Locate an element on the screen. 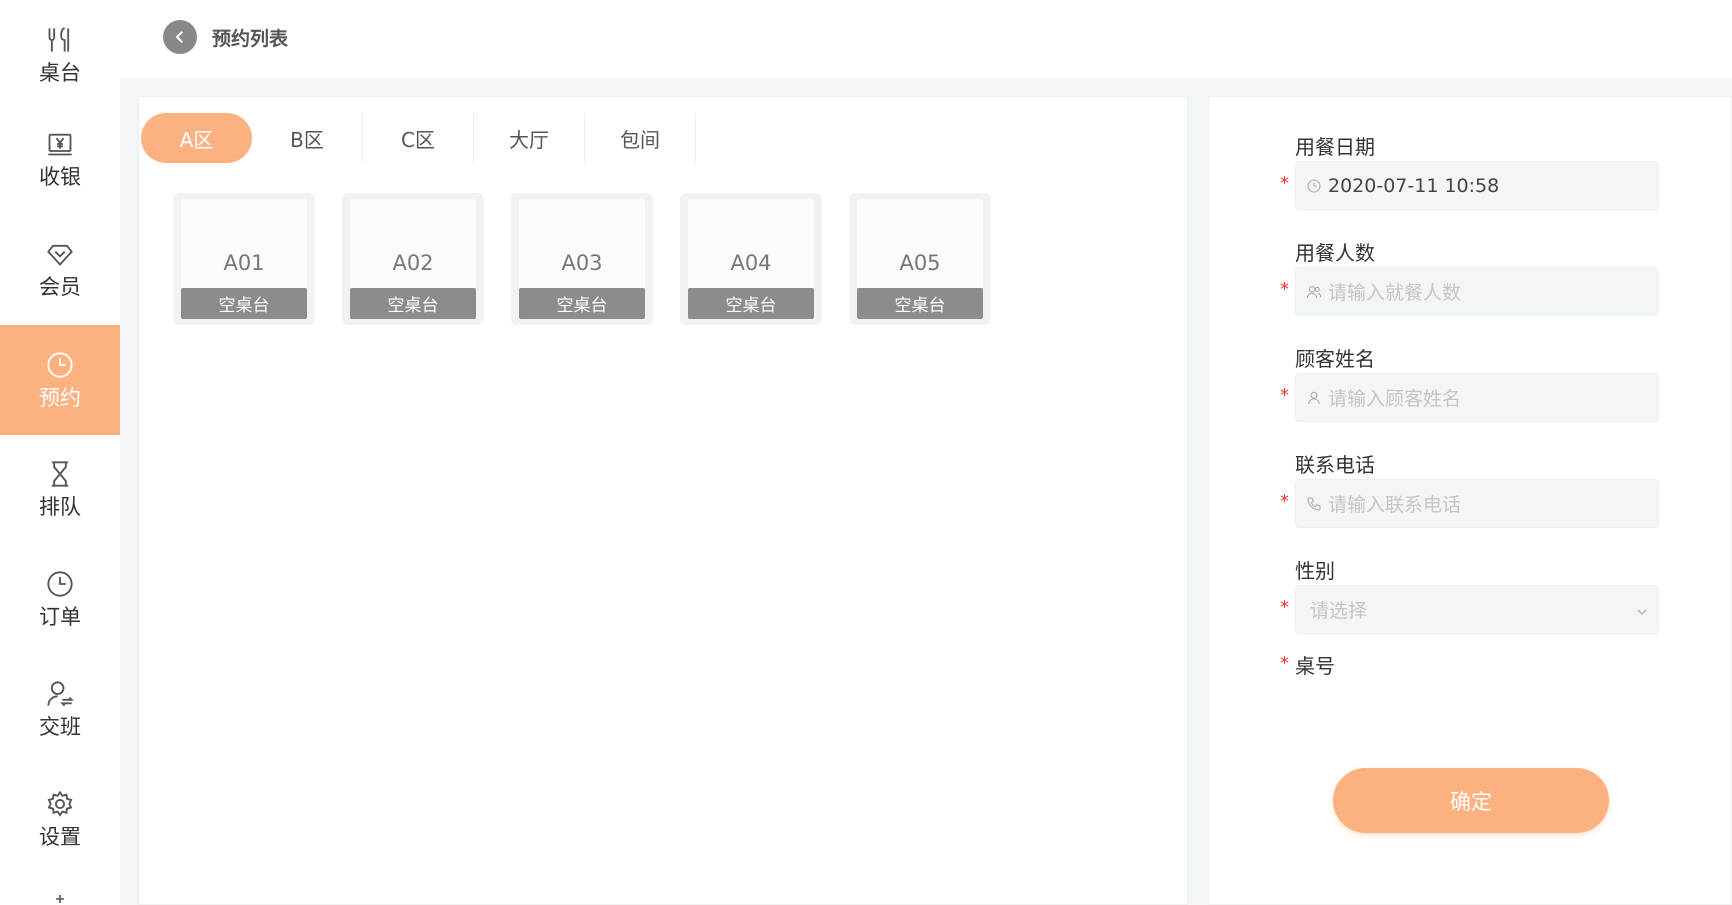  tab-b-zone: B区 is located at coordinates (307, 138).